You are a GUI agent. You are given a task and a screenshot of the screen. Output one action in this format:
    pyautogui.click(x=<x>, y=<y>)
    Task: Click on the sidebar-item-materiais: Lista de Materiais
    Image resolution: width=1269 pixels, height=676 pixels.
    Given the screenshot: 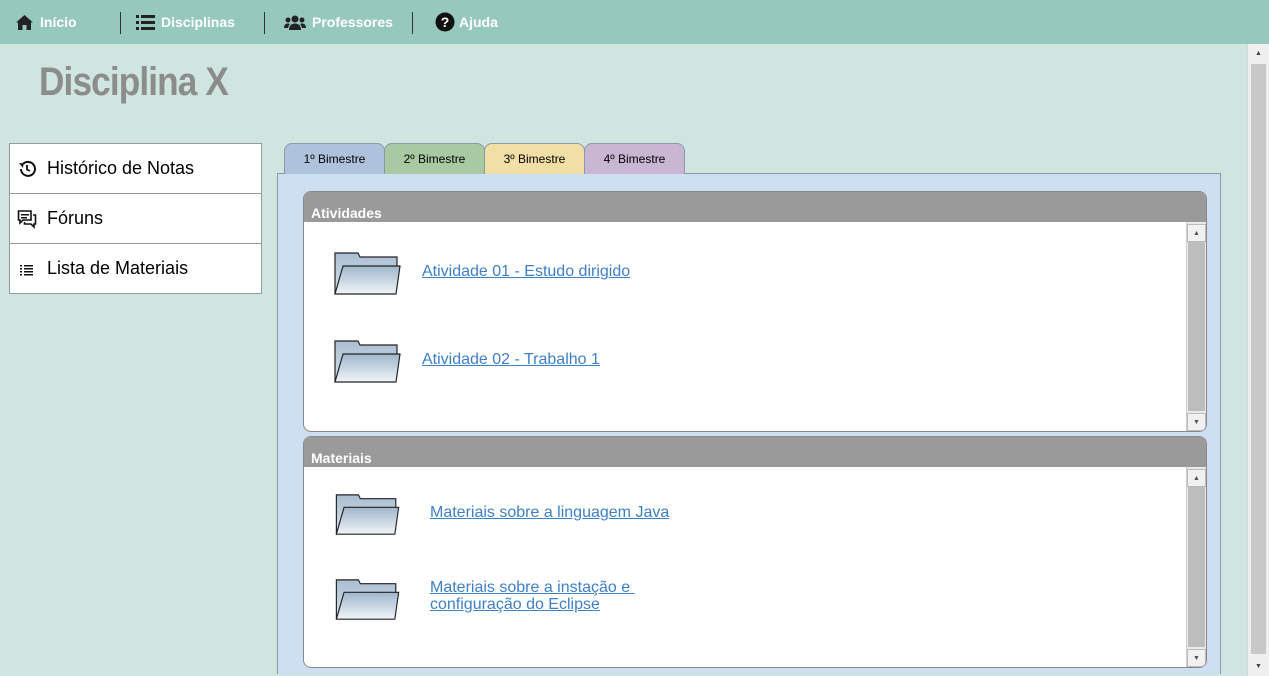 What is the action you would take?
    pyautogui.click(x=135, y=268)
    